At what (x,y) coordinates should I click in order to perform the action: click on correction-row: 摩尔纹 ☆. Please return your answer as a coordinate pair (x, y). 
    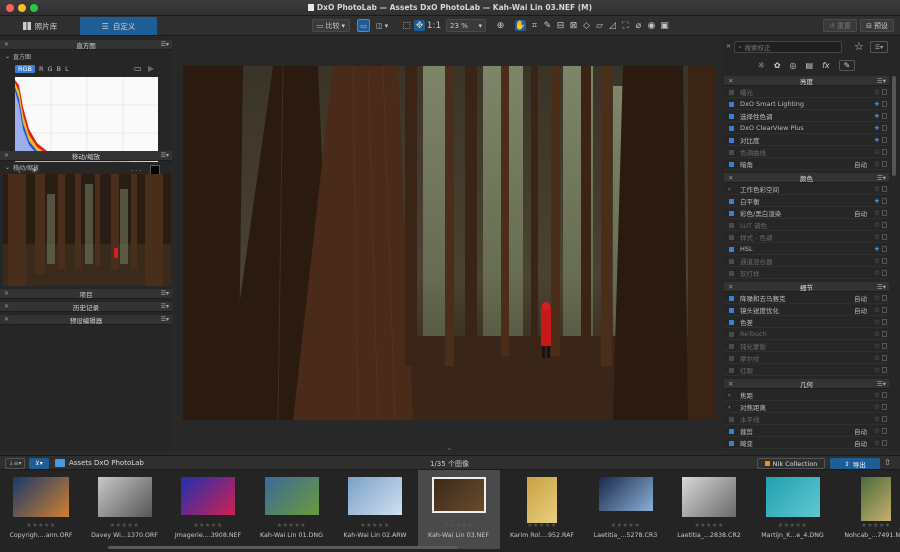
    Looking at the image, I should click on (806, 358).